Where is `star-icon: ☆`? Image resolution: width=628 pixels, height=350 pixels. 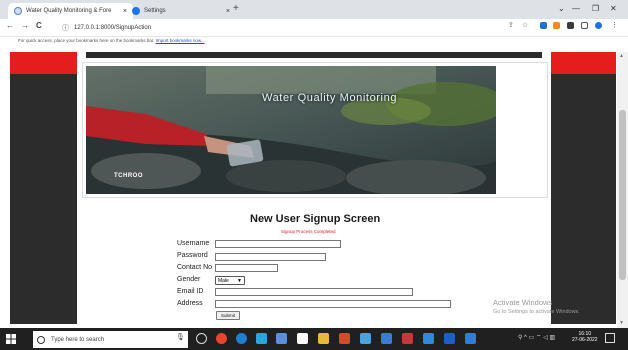
star-icon: ☆ is located at coordinates (525, 25).